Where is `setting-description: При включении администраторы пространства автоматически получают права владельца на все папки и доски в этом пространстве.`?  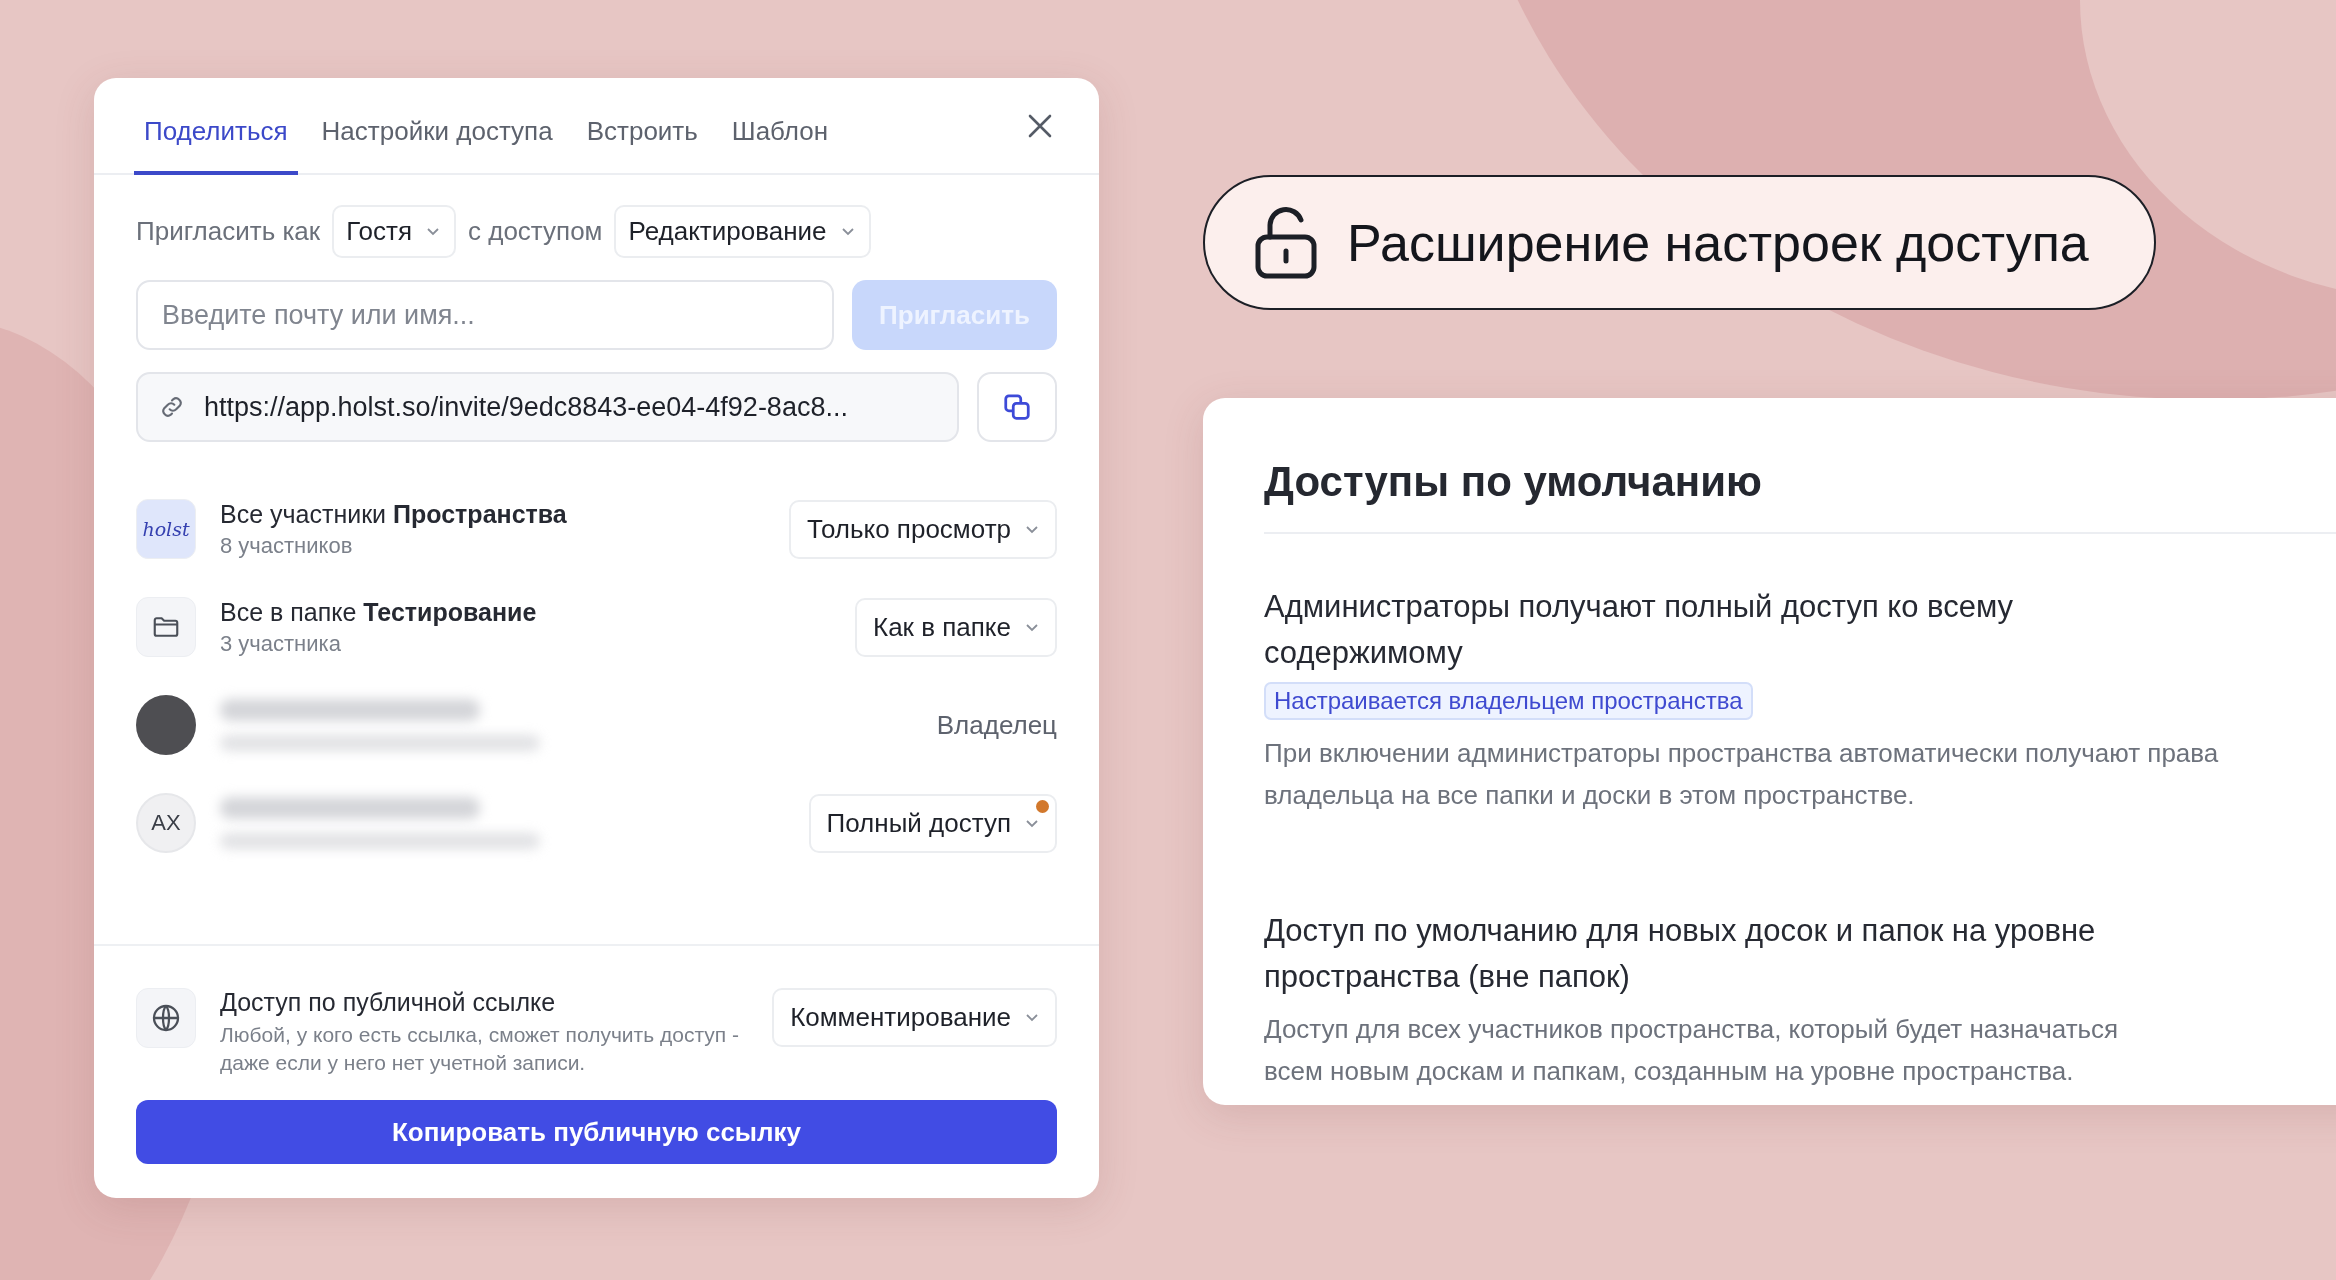 setting-description: При включении администраторы пространства автоматически получают права владельца на все папки и доски в этом пространстве. is located at coordinates (1742, 774).